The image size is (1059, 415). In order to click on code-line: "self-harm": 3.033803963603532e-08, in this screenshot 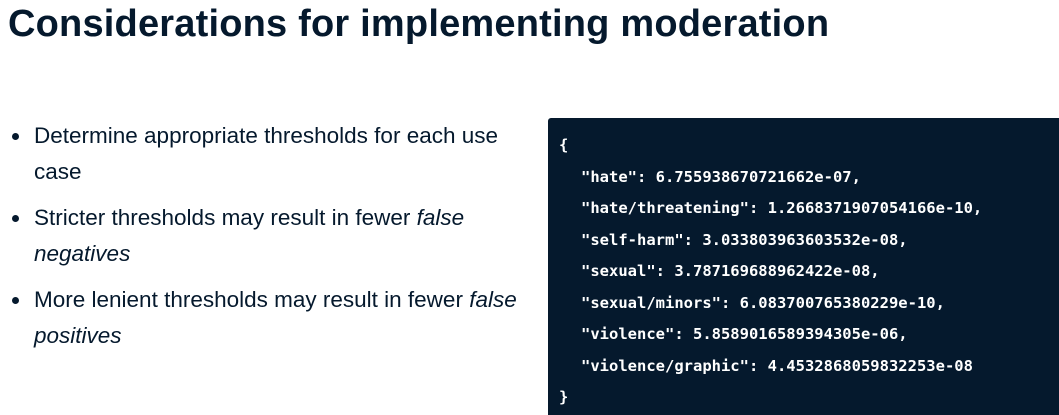, I will do `click(744, 239)`.